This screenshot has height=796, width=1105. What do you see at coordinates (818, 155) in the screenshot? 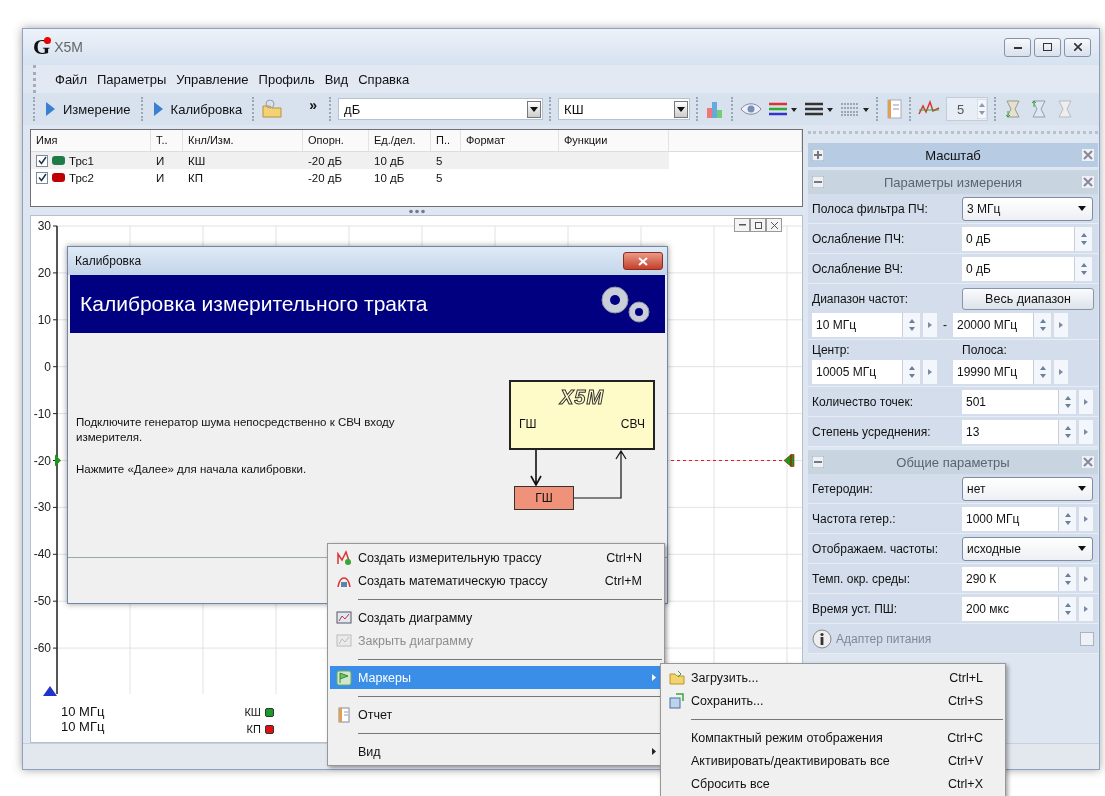
I see `plus-icon` at bounding box center [818, 155].